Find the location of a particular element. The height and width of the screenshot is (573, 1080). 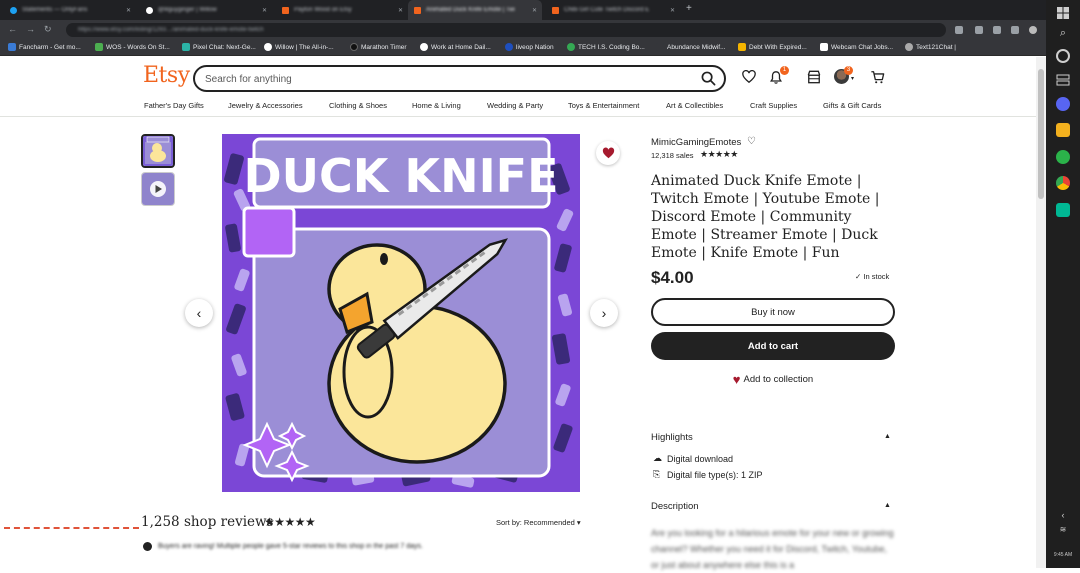

category-link: Father's Day Gifts is located at coordinates (174, 105).